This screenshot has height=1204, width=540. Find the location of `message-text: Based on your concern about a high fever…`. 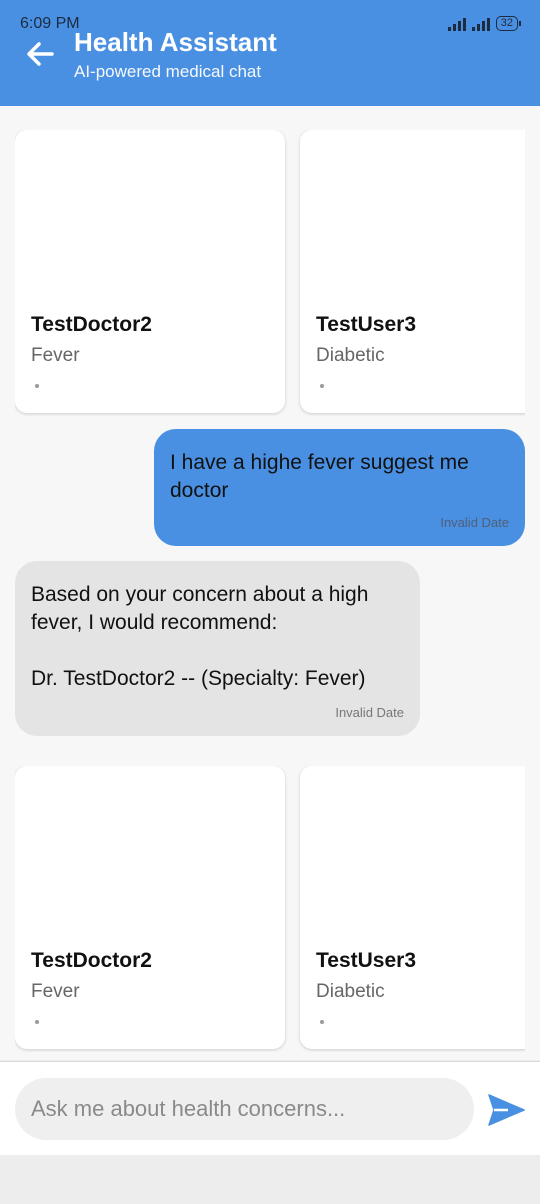

message-text: Based on your concern about a high fever… is located at coordinates (200, 636).